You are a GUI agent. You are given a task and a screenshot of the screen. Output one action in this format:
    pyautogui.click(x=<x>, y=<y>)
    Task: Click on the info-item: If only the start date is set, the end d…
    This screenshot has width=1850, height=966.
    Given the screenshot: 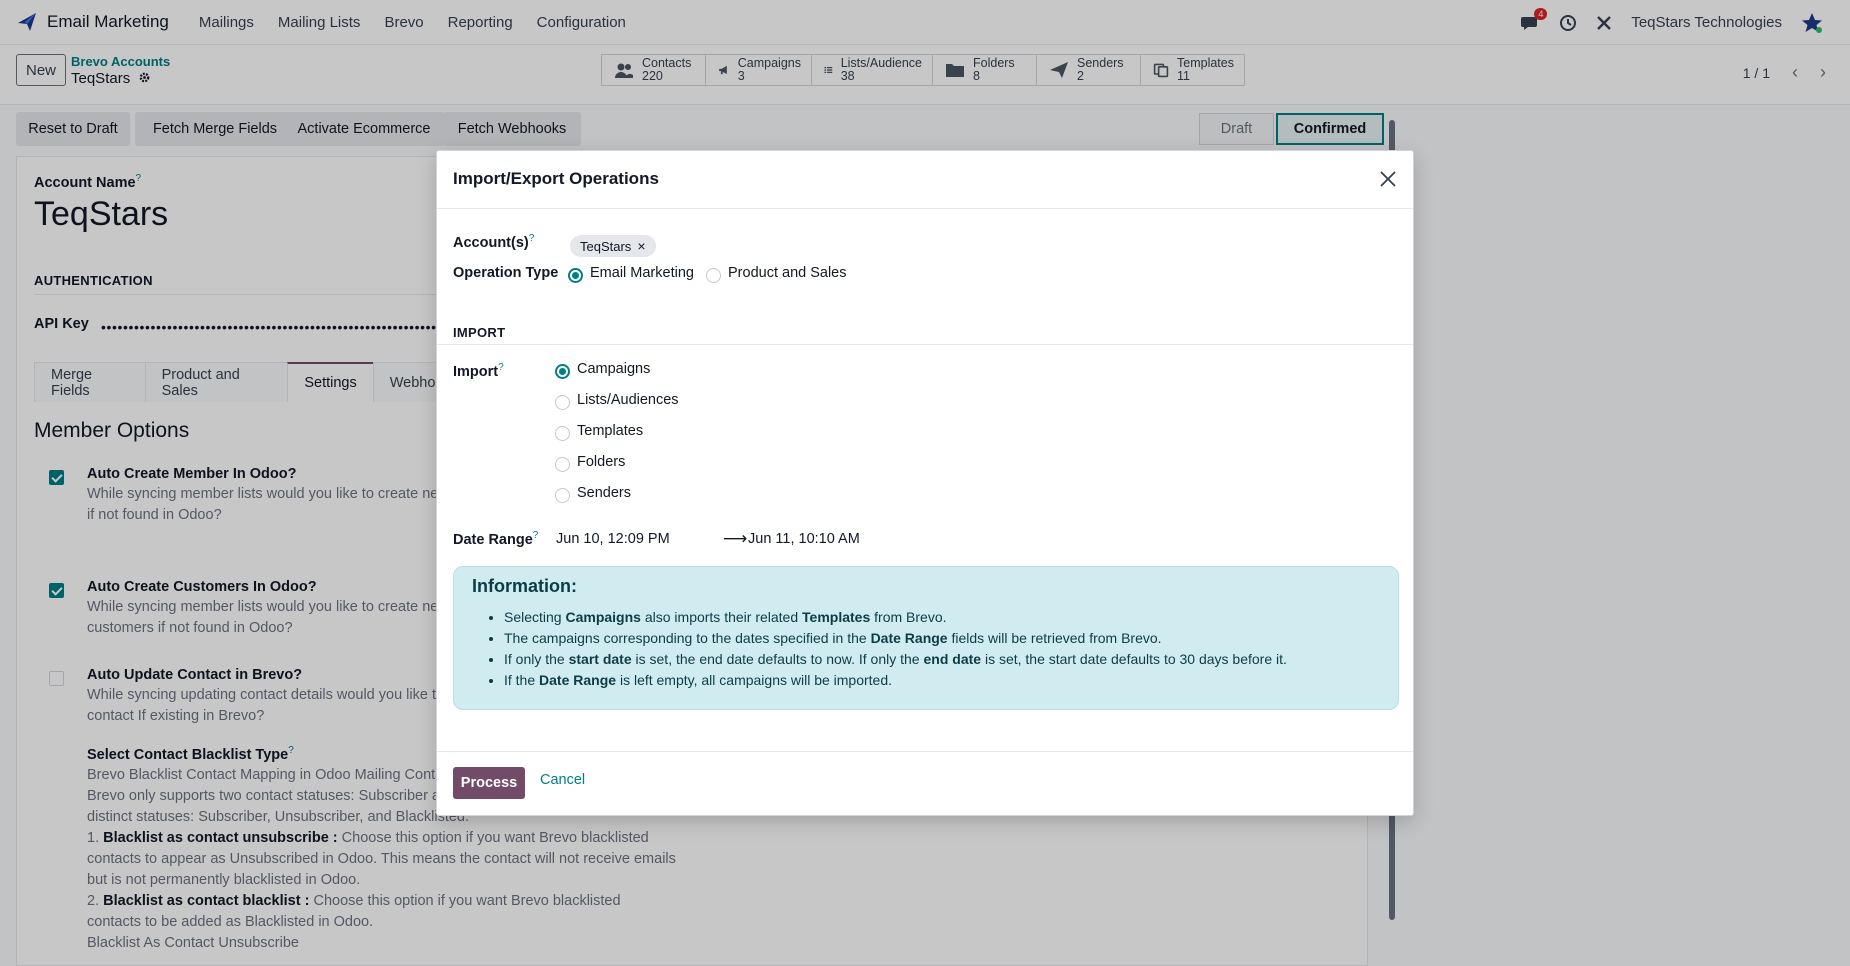 What is the action you would take?
    pyautogui.click(x=944, y=659)
    